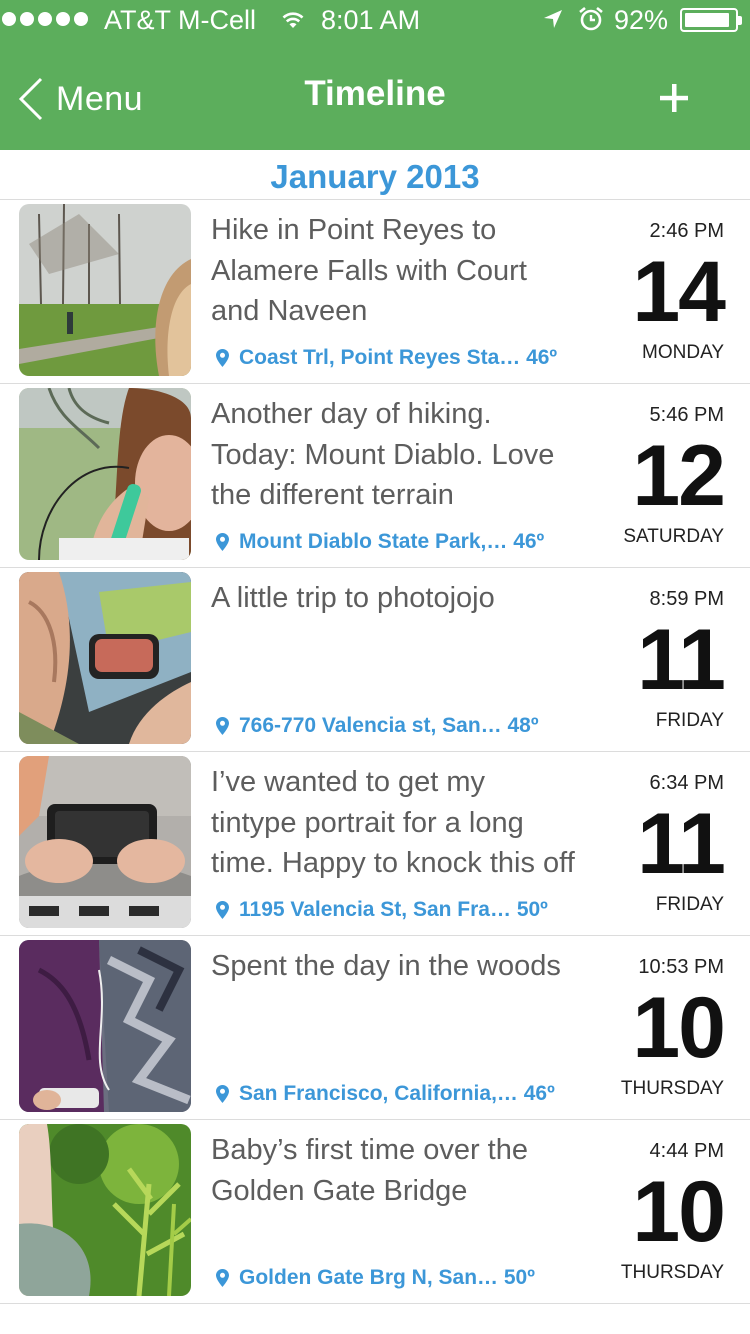 Image resolution: width=750 pixels, height=1334 pixels. Describe the element at coordinates (353, 598) in the screenshot. I see `entry-text: A little trip to photojojo` at that location.